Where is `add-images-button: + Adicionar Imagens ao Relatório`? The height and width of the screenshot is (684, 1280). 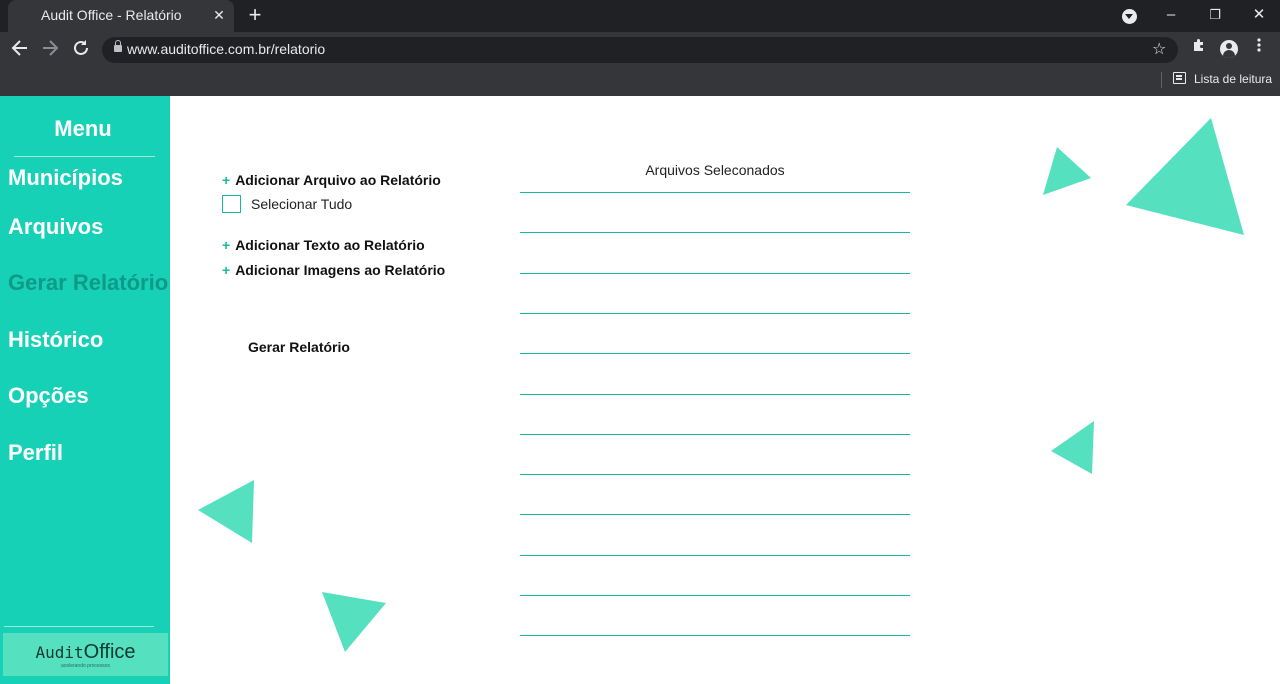
add-images-button: + Adicionar Imagens ao Relatório is located at coordinates (333, 270).